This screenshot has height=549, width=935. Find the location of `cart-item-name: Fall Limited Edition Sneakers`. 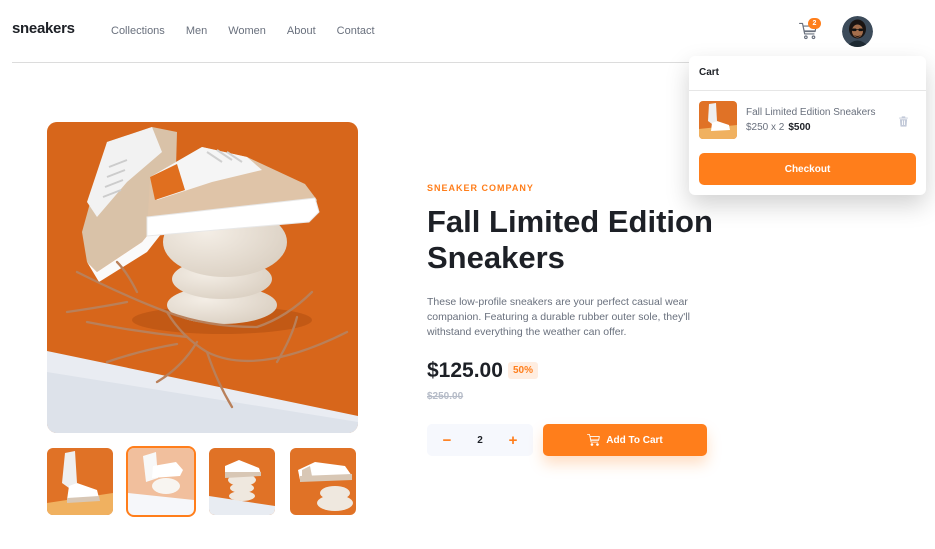

cart-item-name: Fall Limited Edition Sneakers is located at coordinates (811, 112).